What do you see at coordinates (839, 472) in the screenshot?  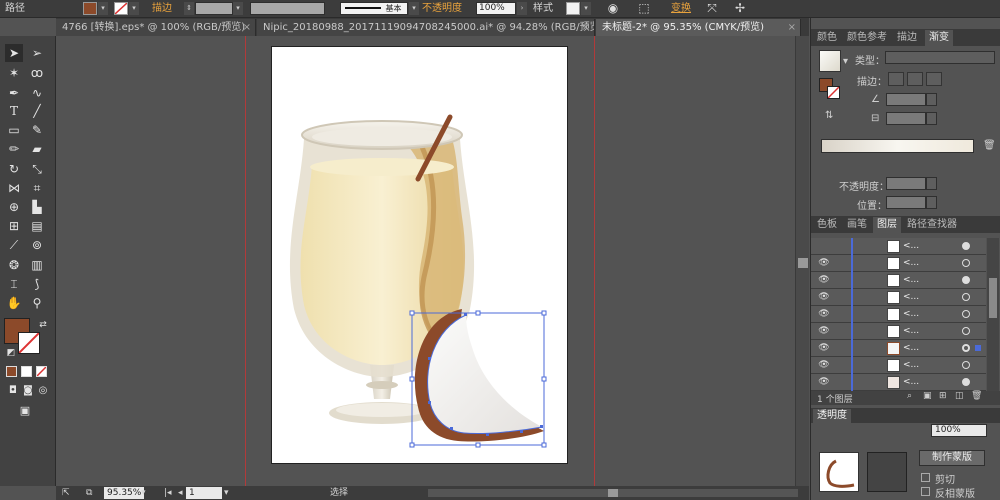 I see `transparency-thumbnail` at bounding box center [839, 472].